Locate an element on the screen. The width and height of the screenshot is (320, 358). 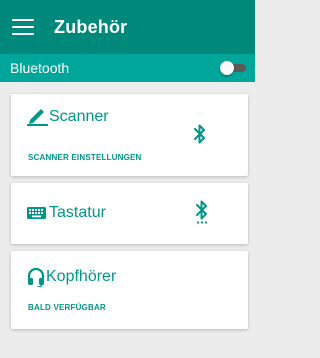
hamburger-menu-icon is located at coordinates (23, 27).